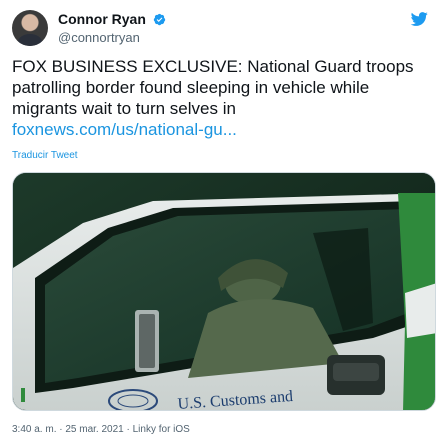 The width and height of the screenshot is (446, 438). I want to click on author-block: Connor Ryan @connortryan, so click(112, 28).